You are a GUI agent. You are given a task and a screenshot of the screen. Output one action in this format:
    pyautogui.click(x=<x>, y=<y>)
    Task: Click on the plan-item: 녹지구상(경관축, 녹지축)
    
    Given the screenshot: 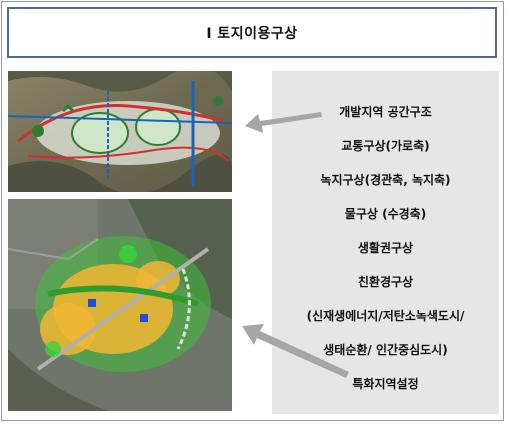 What is the action you would take?
    pyautogui.click(x=385, y=180)
    